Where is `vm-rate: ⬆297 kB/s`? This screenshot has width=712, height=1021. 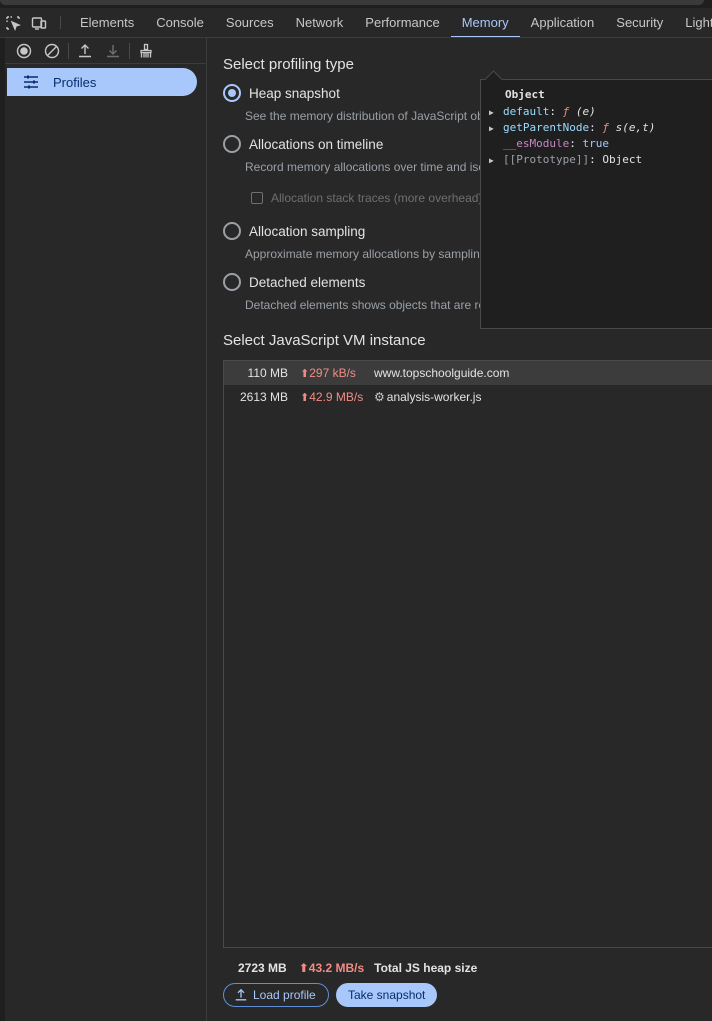
vm-rate: ⬆297 kB/s is located at coordinates (328, 373).